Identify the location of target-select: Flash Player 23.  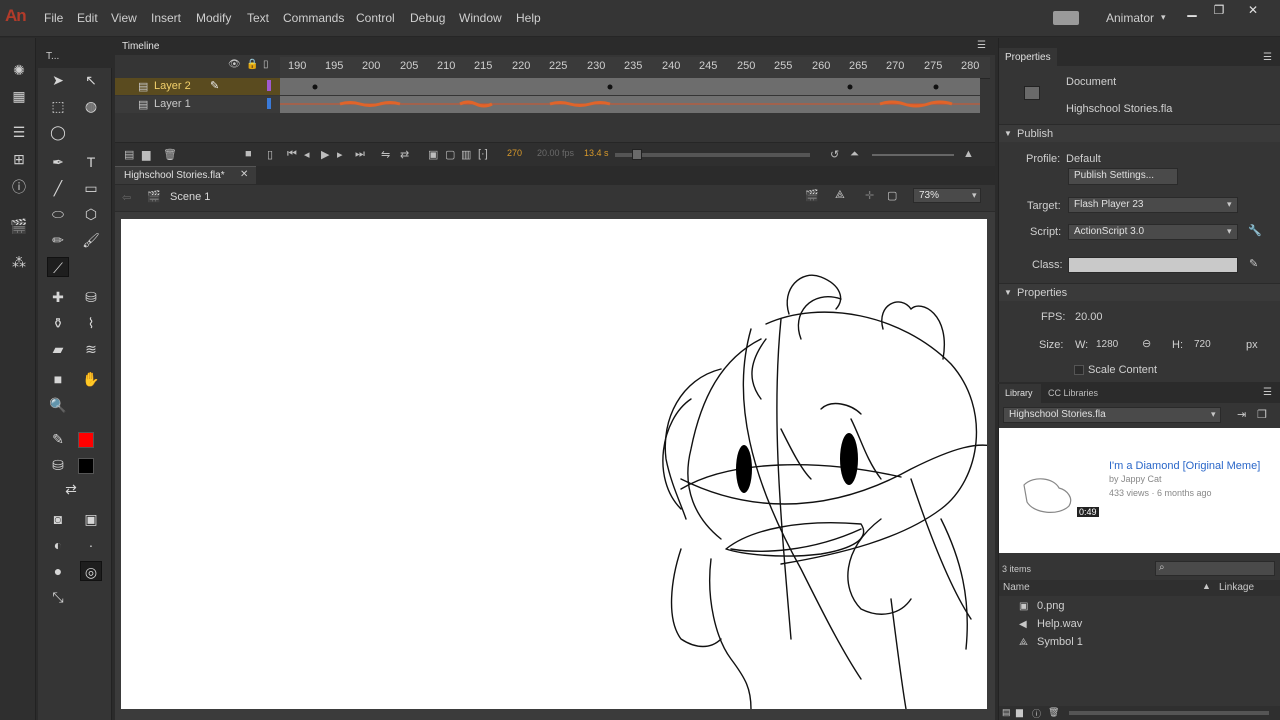
(1153, 205).